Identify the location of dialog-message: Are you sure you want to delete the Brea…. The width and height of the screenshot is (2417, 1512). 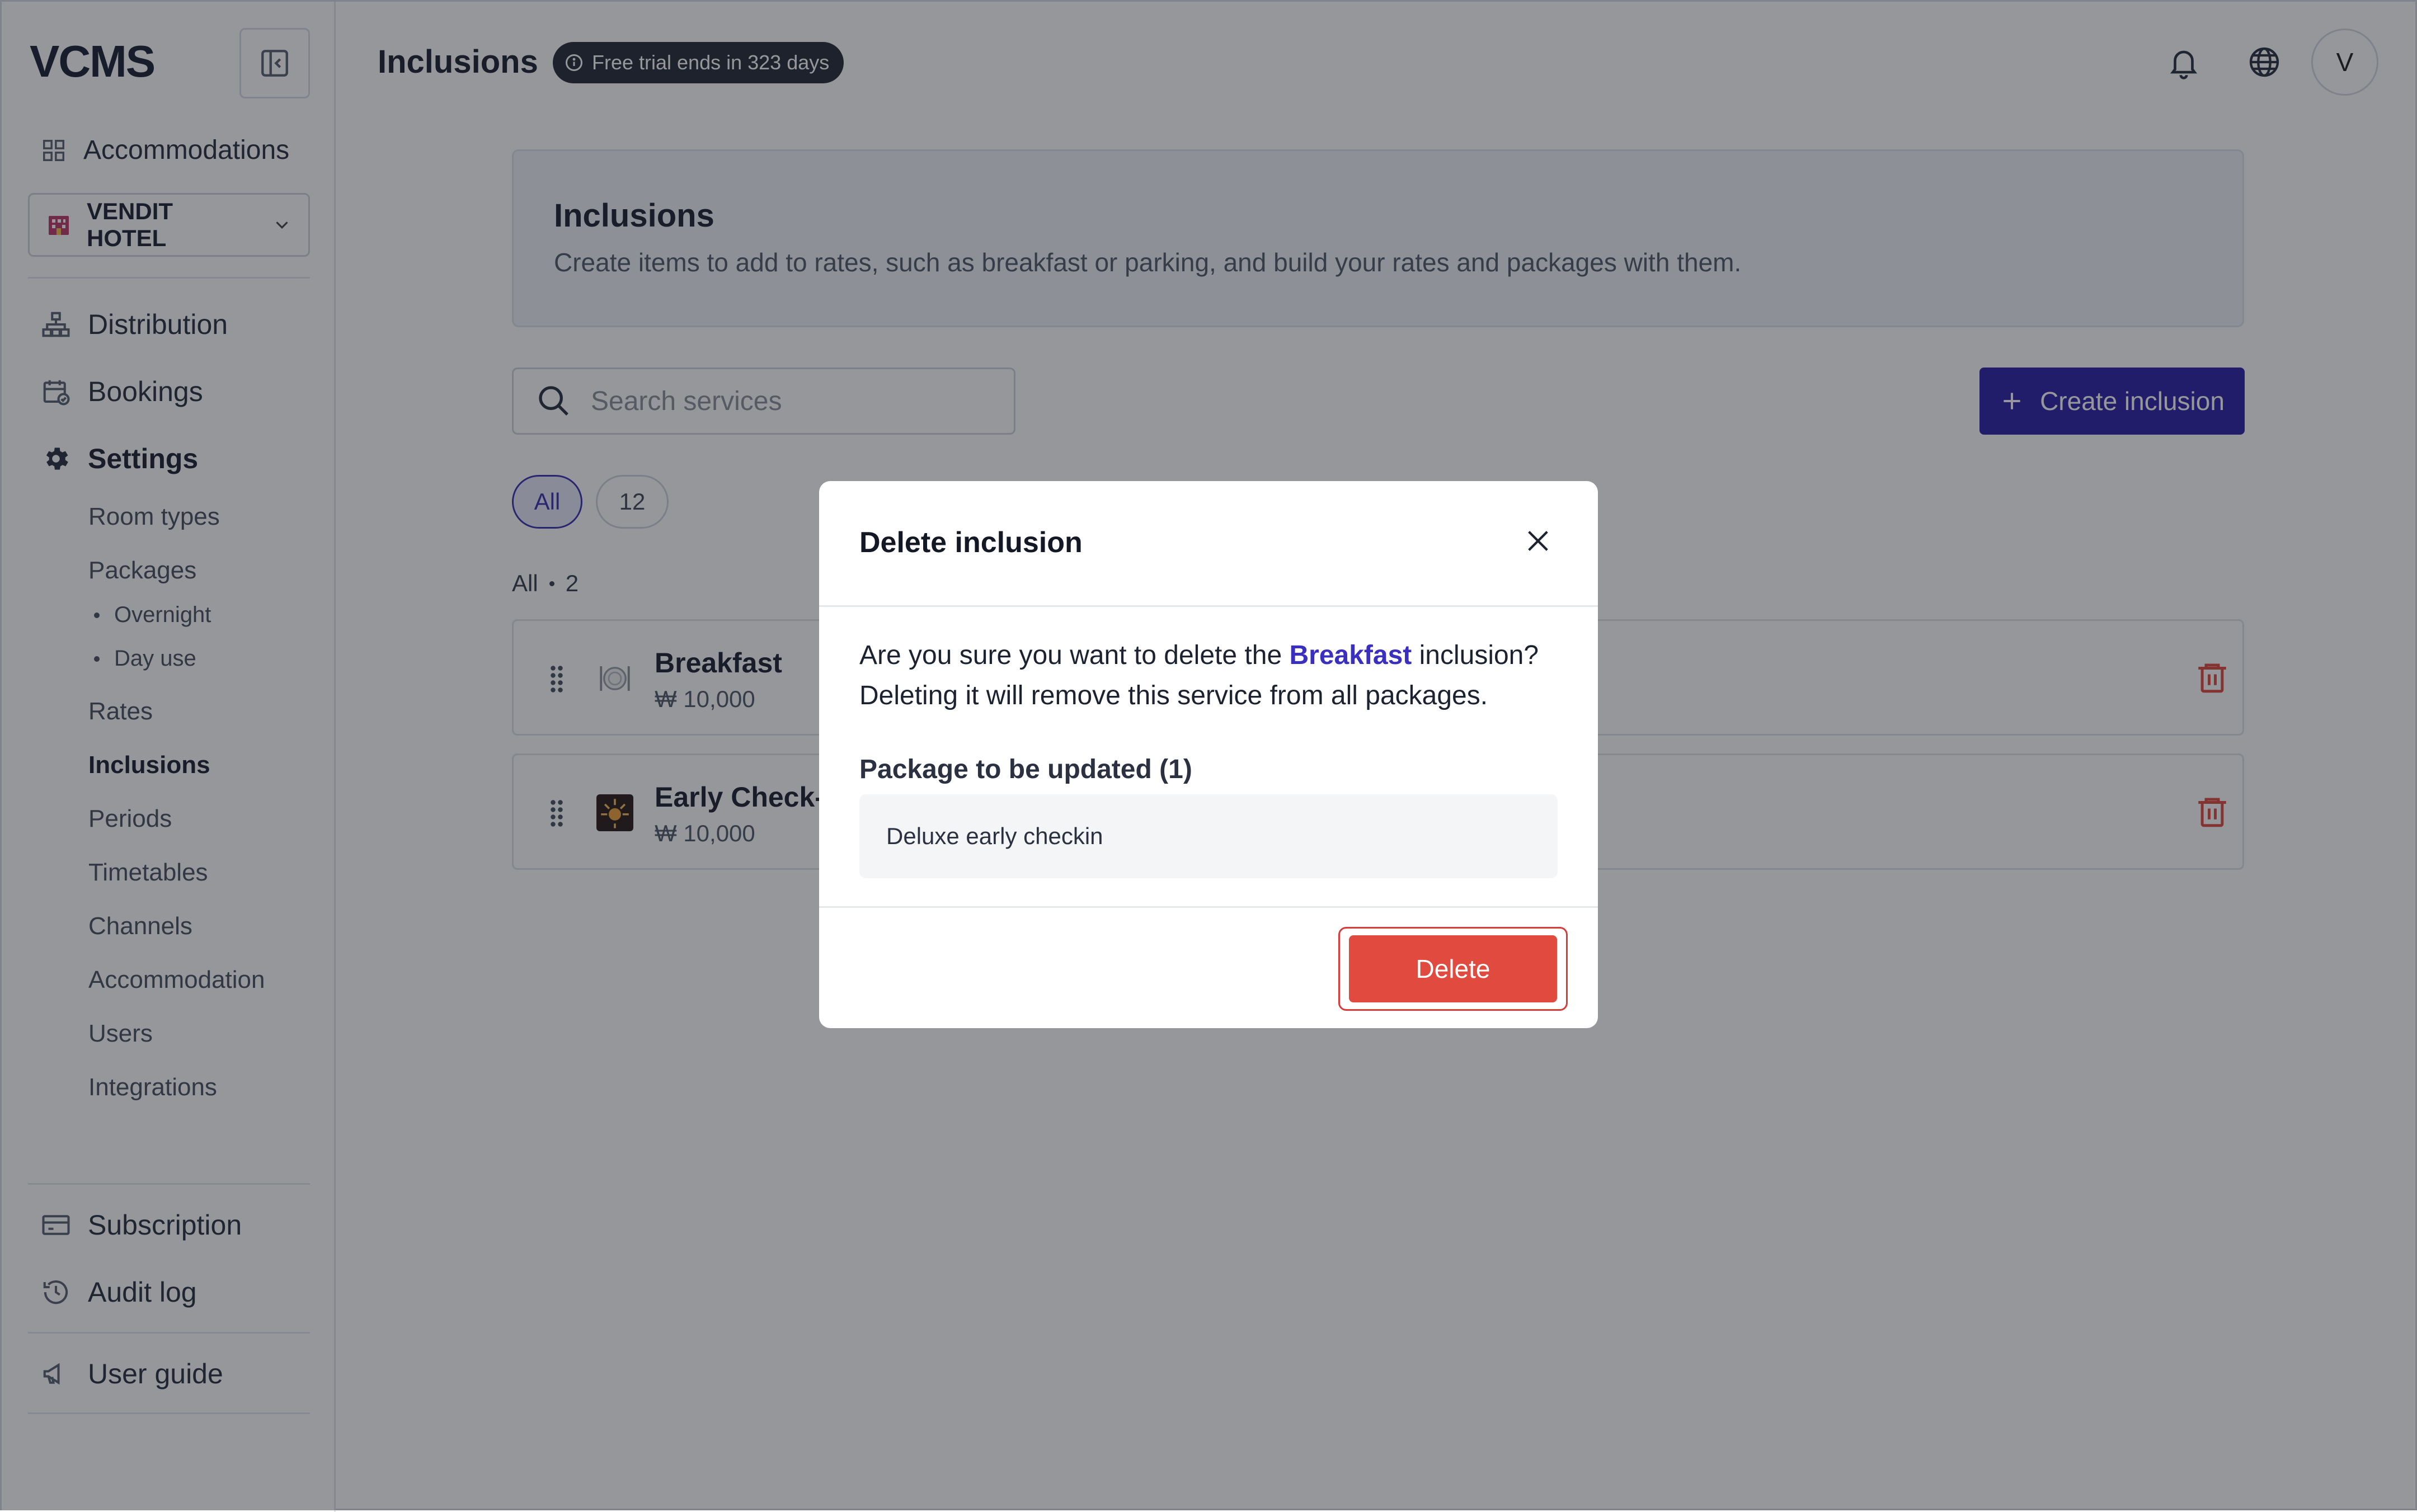
(1211, 675).